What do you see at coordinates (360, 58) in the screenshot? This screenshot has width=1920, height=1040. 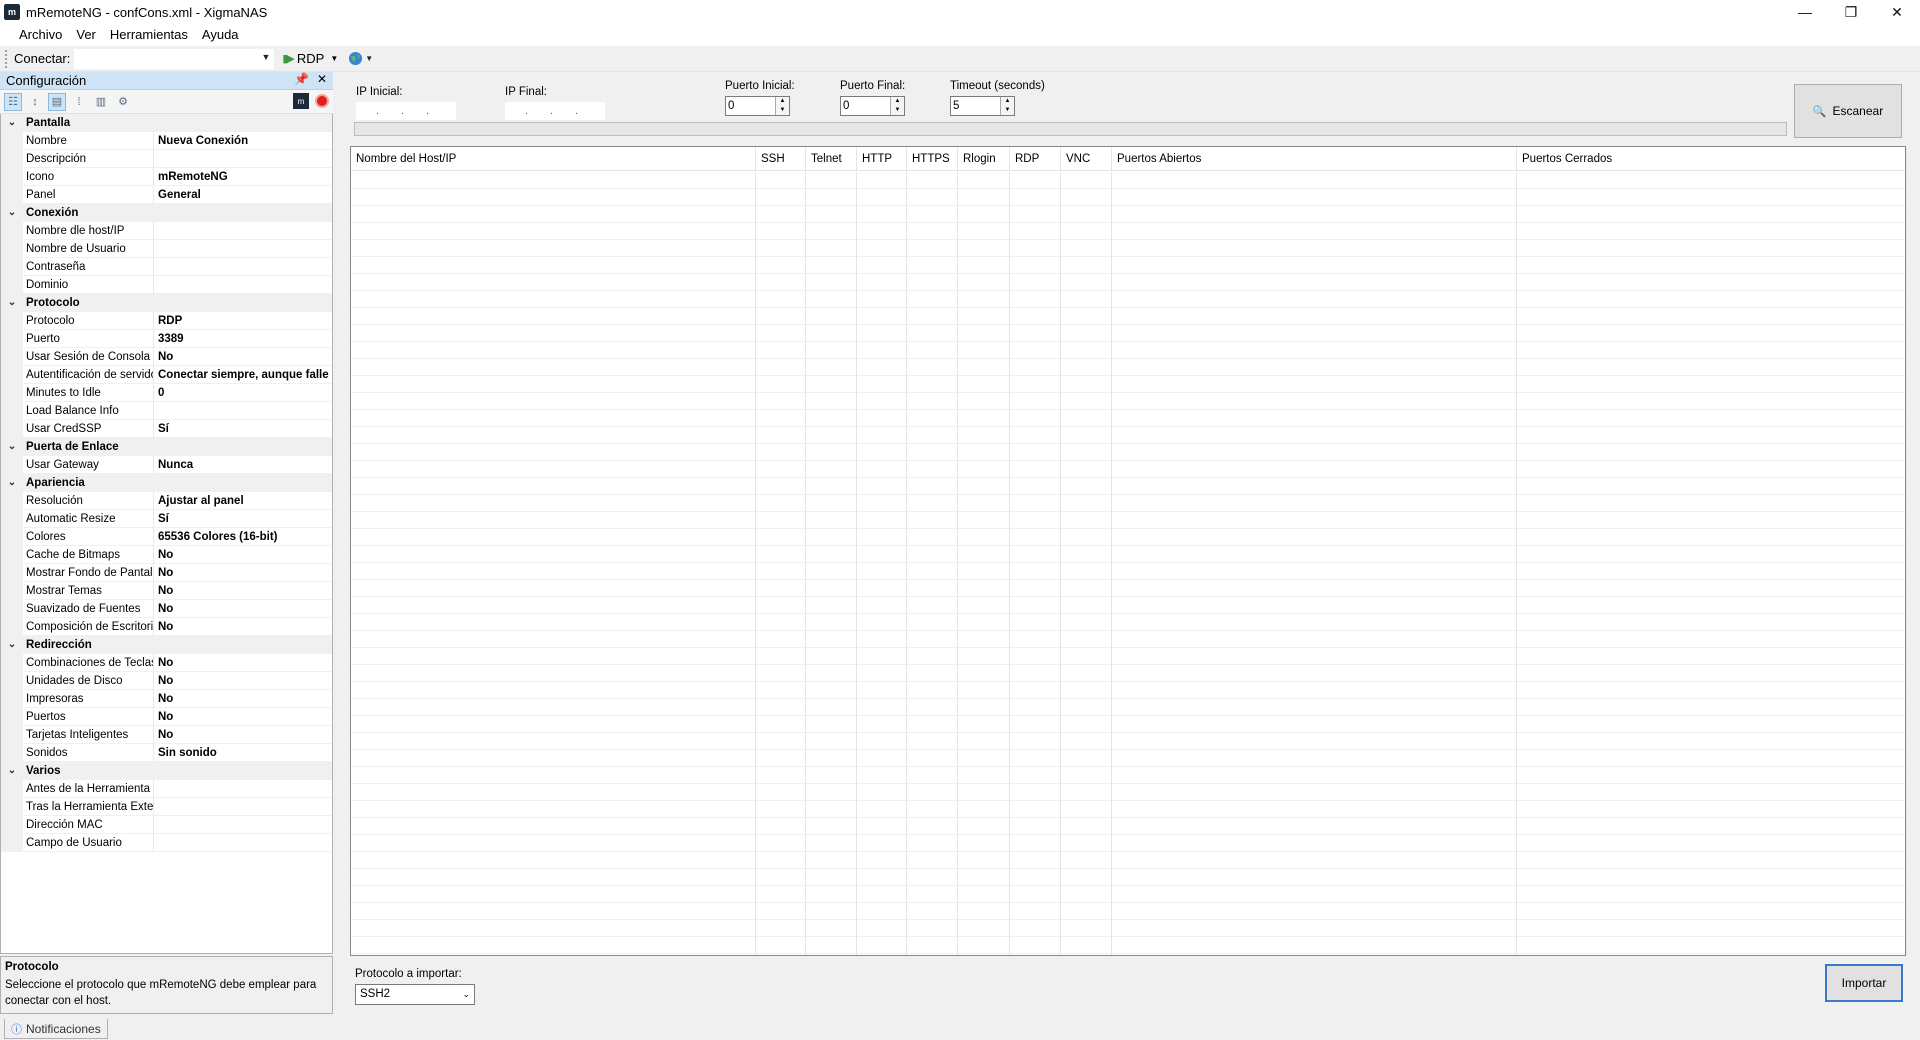 I see `globe-dropdown-button: ▼` at bounding box center [360, 58].